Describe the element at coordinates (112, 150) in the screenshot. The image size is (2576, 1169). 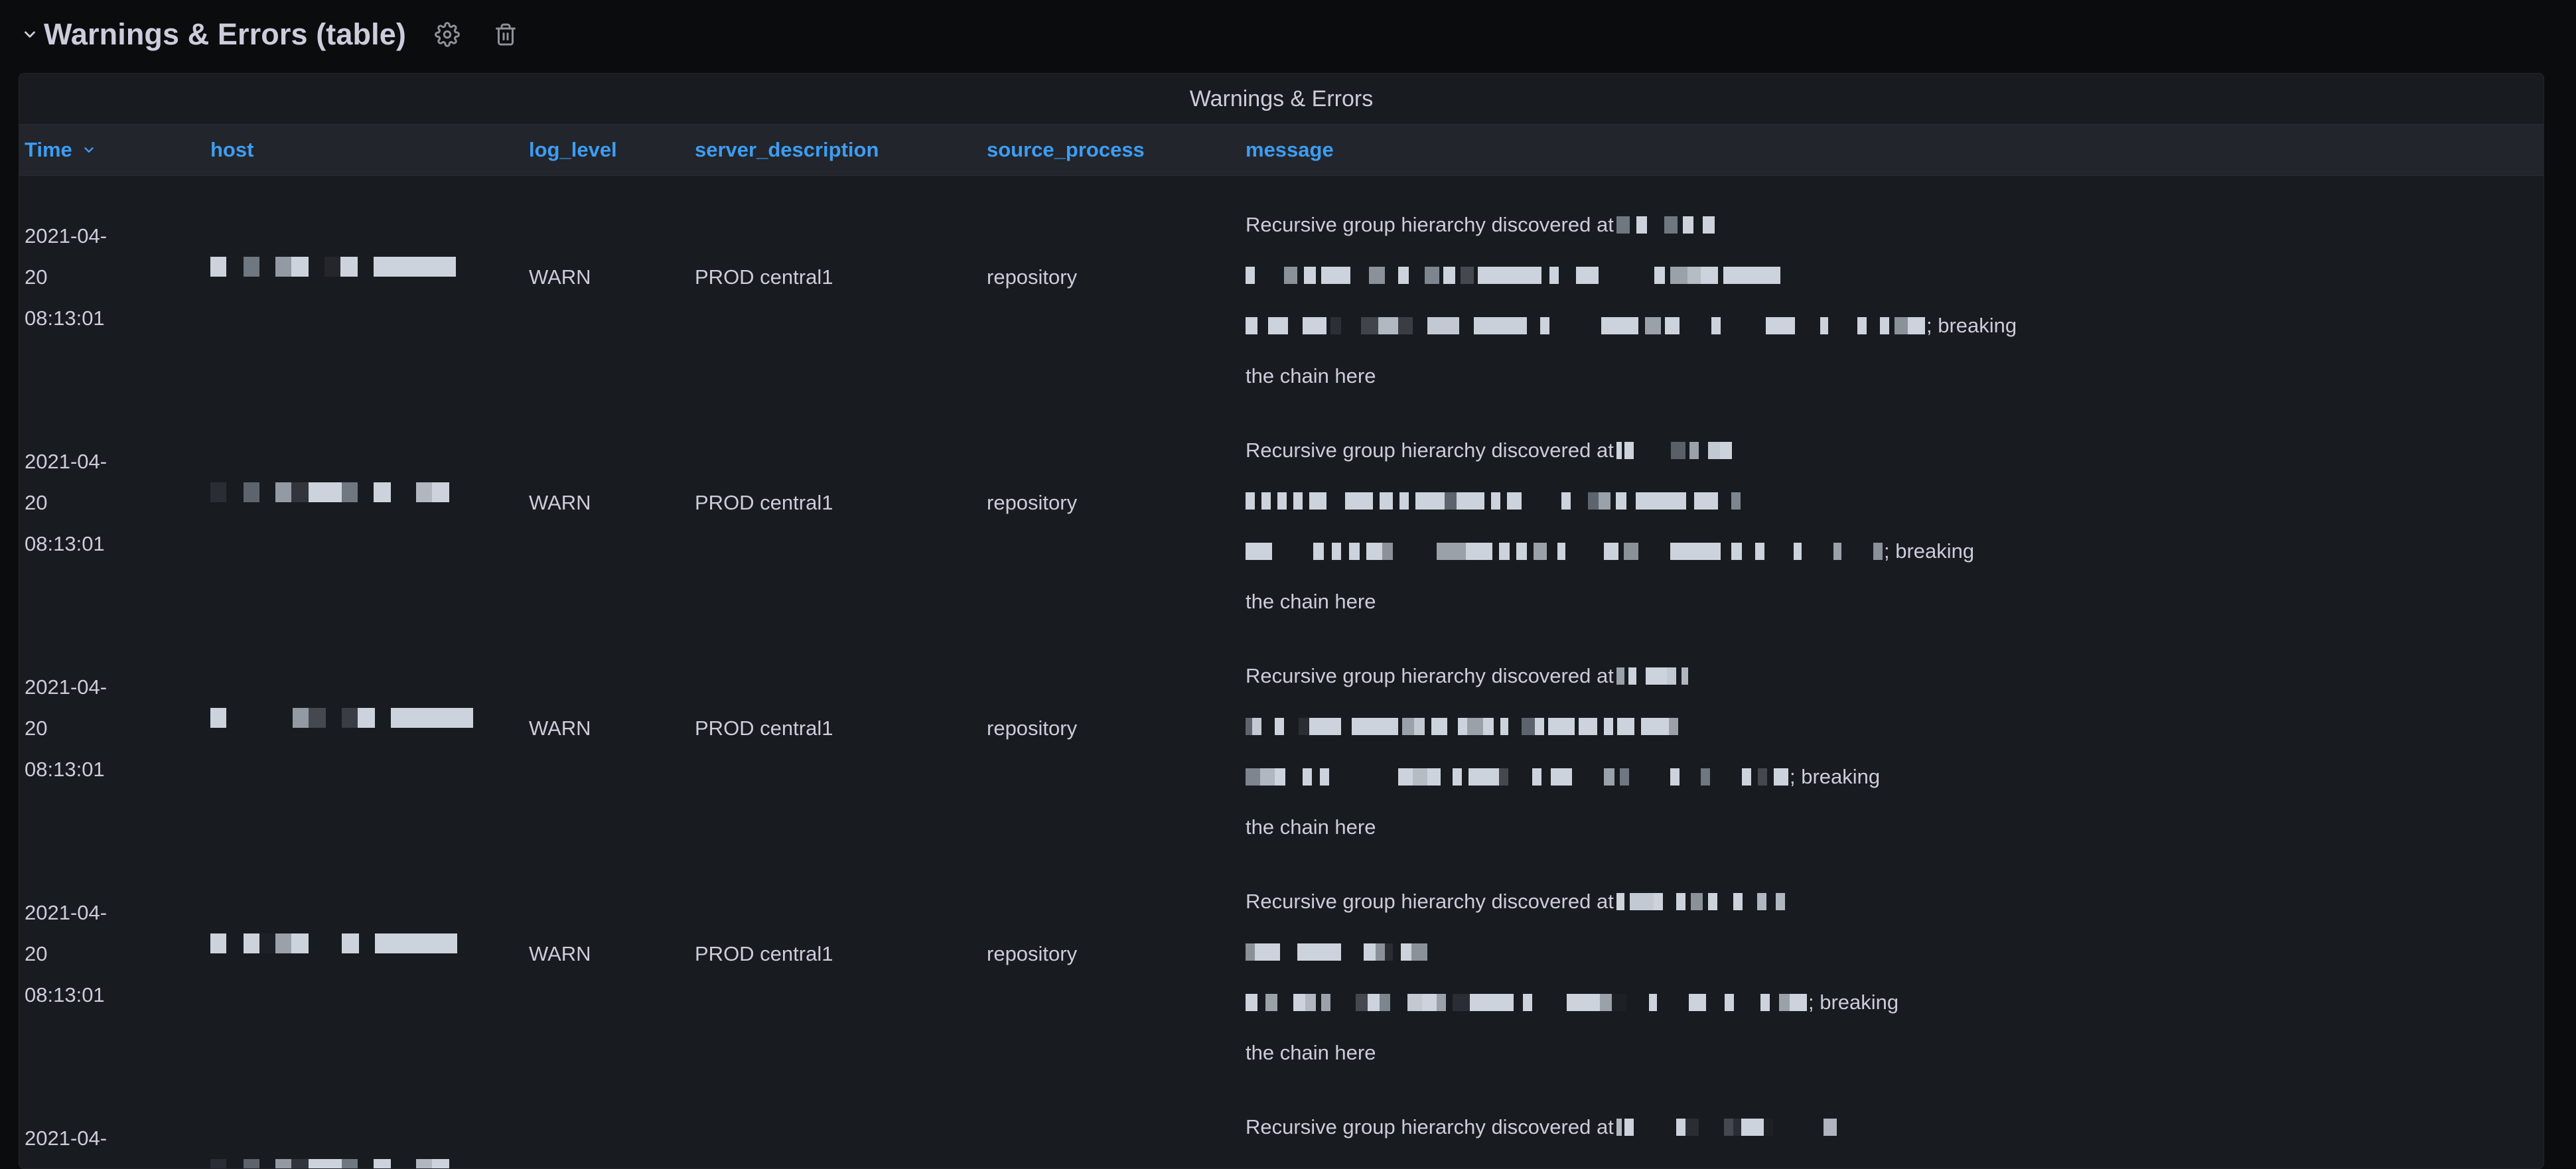
I see `column-header-time: Time` at that location.